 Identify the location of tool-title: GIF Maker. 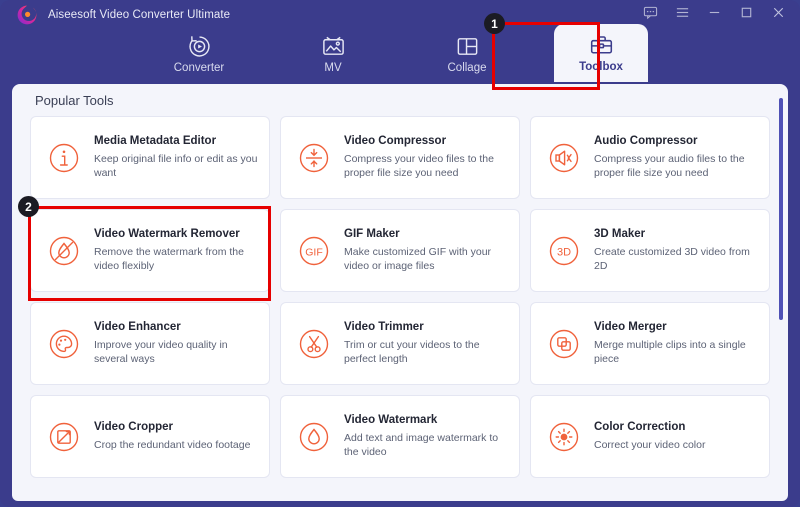
(372, 234).